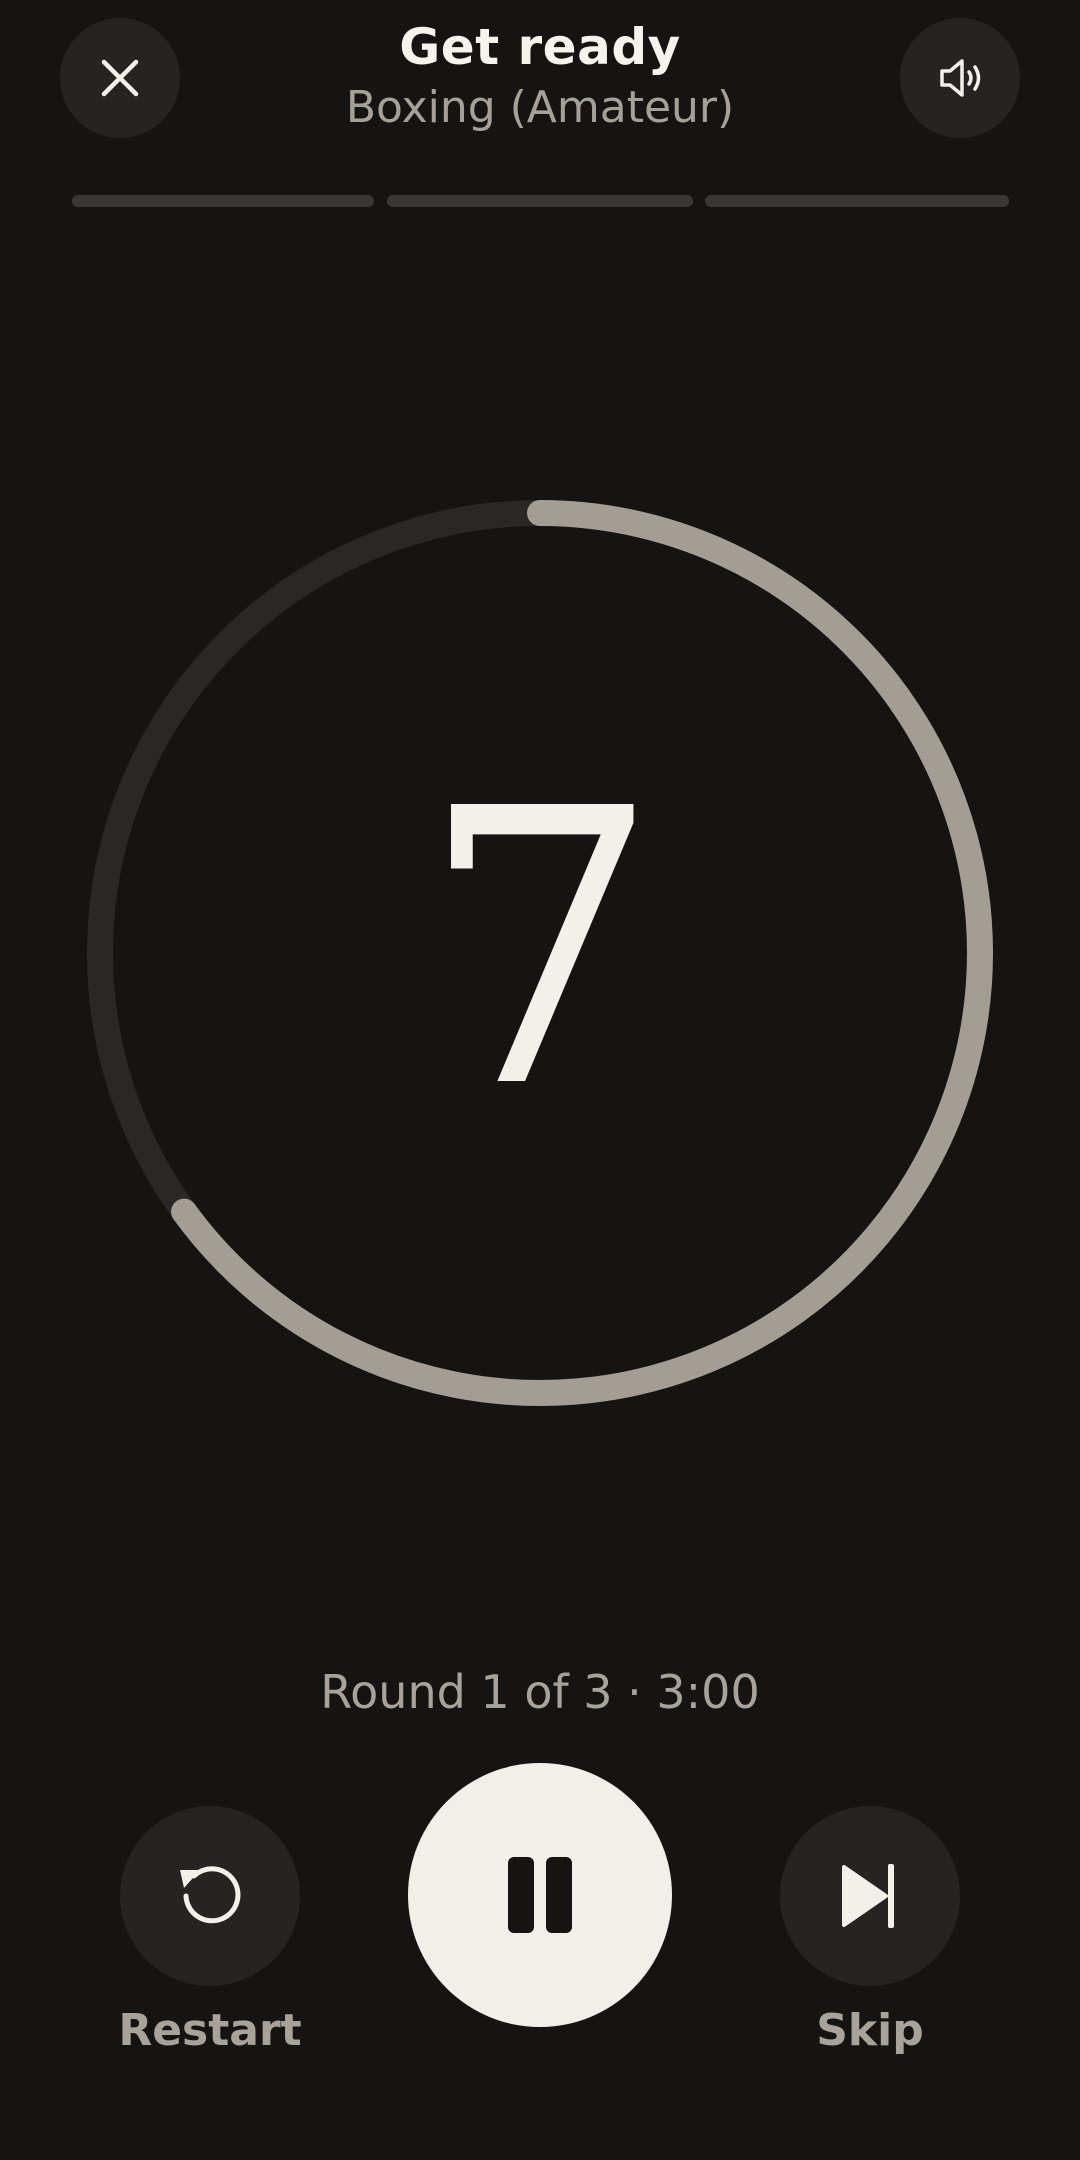  I want to click on pause-button, so click(540, 1895).